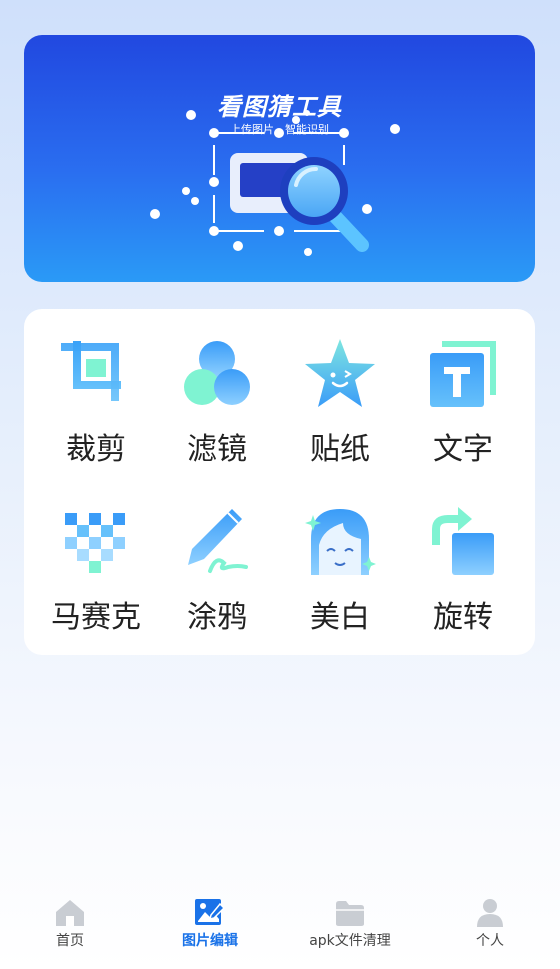  What do you see at coordinates (210, 927) in the screenshot?
I see `tab-image-edit: 图片编辑` at bounding box center [210, 927].